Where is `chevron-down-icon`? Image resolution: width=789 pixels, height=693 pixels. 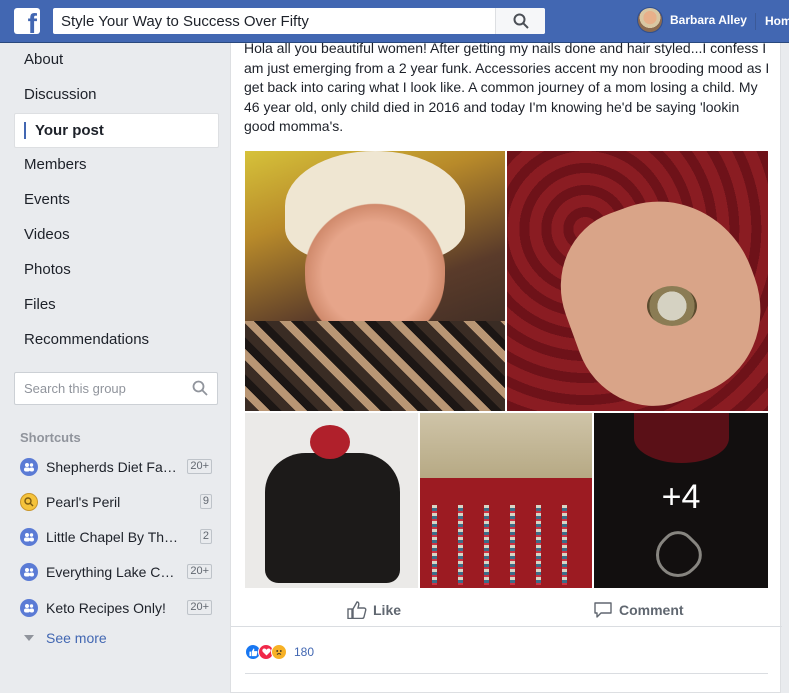
chevron-down-icon is located at coordinates (29, 638).